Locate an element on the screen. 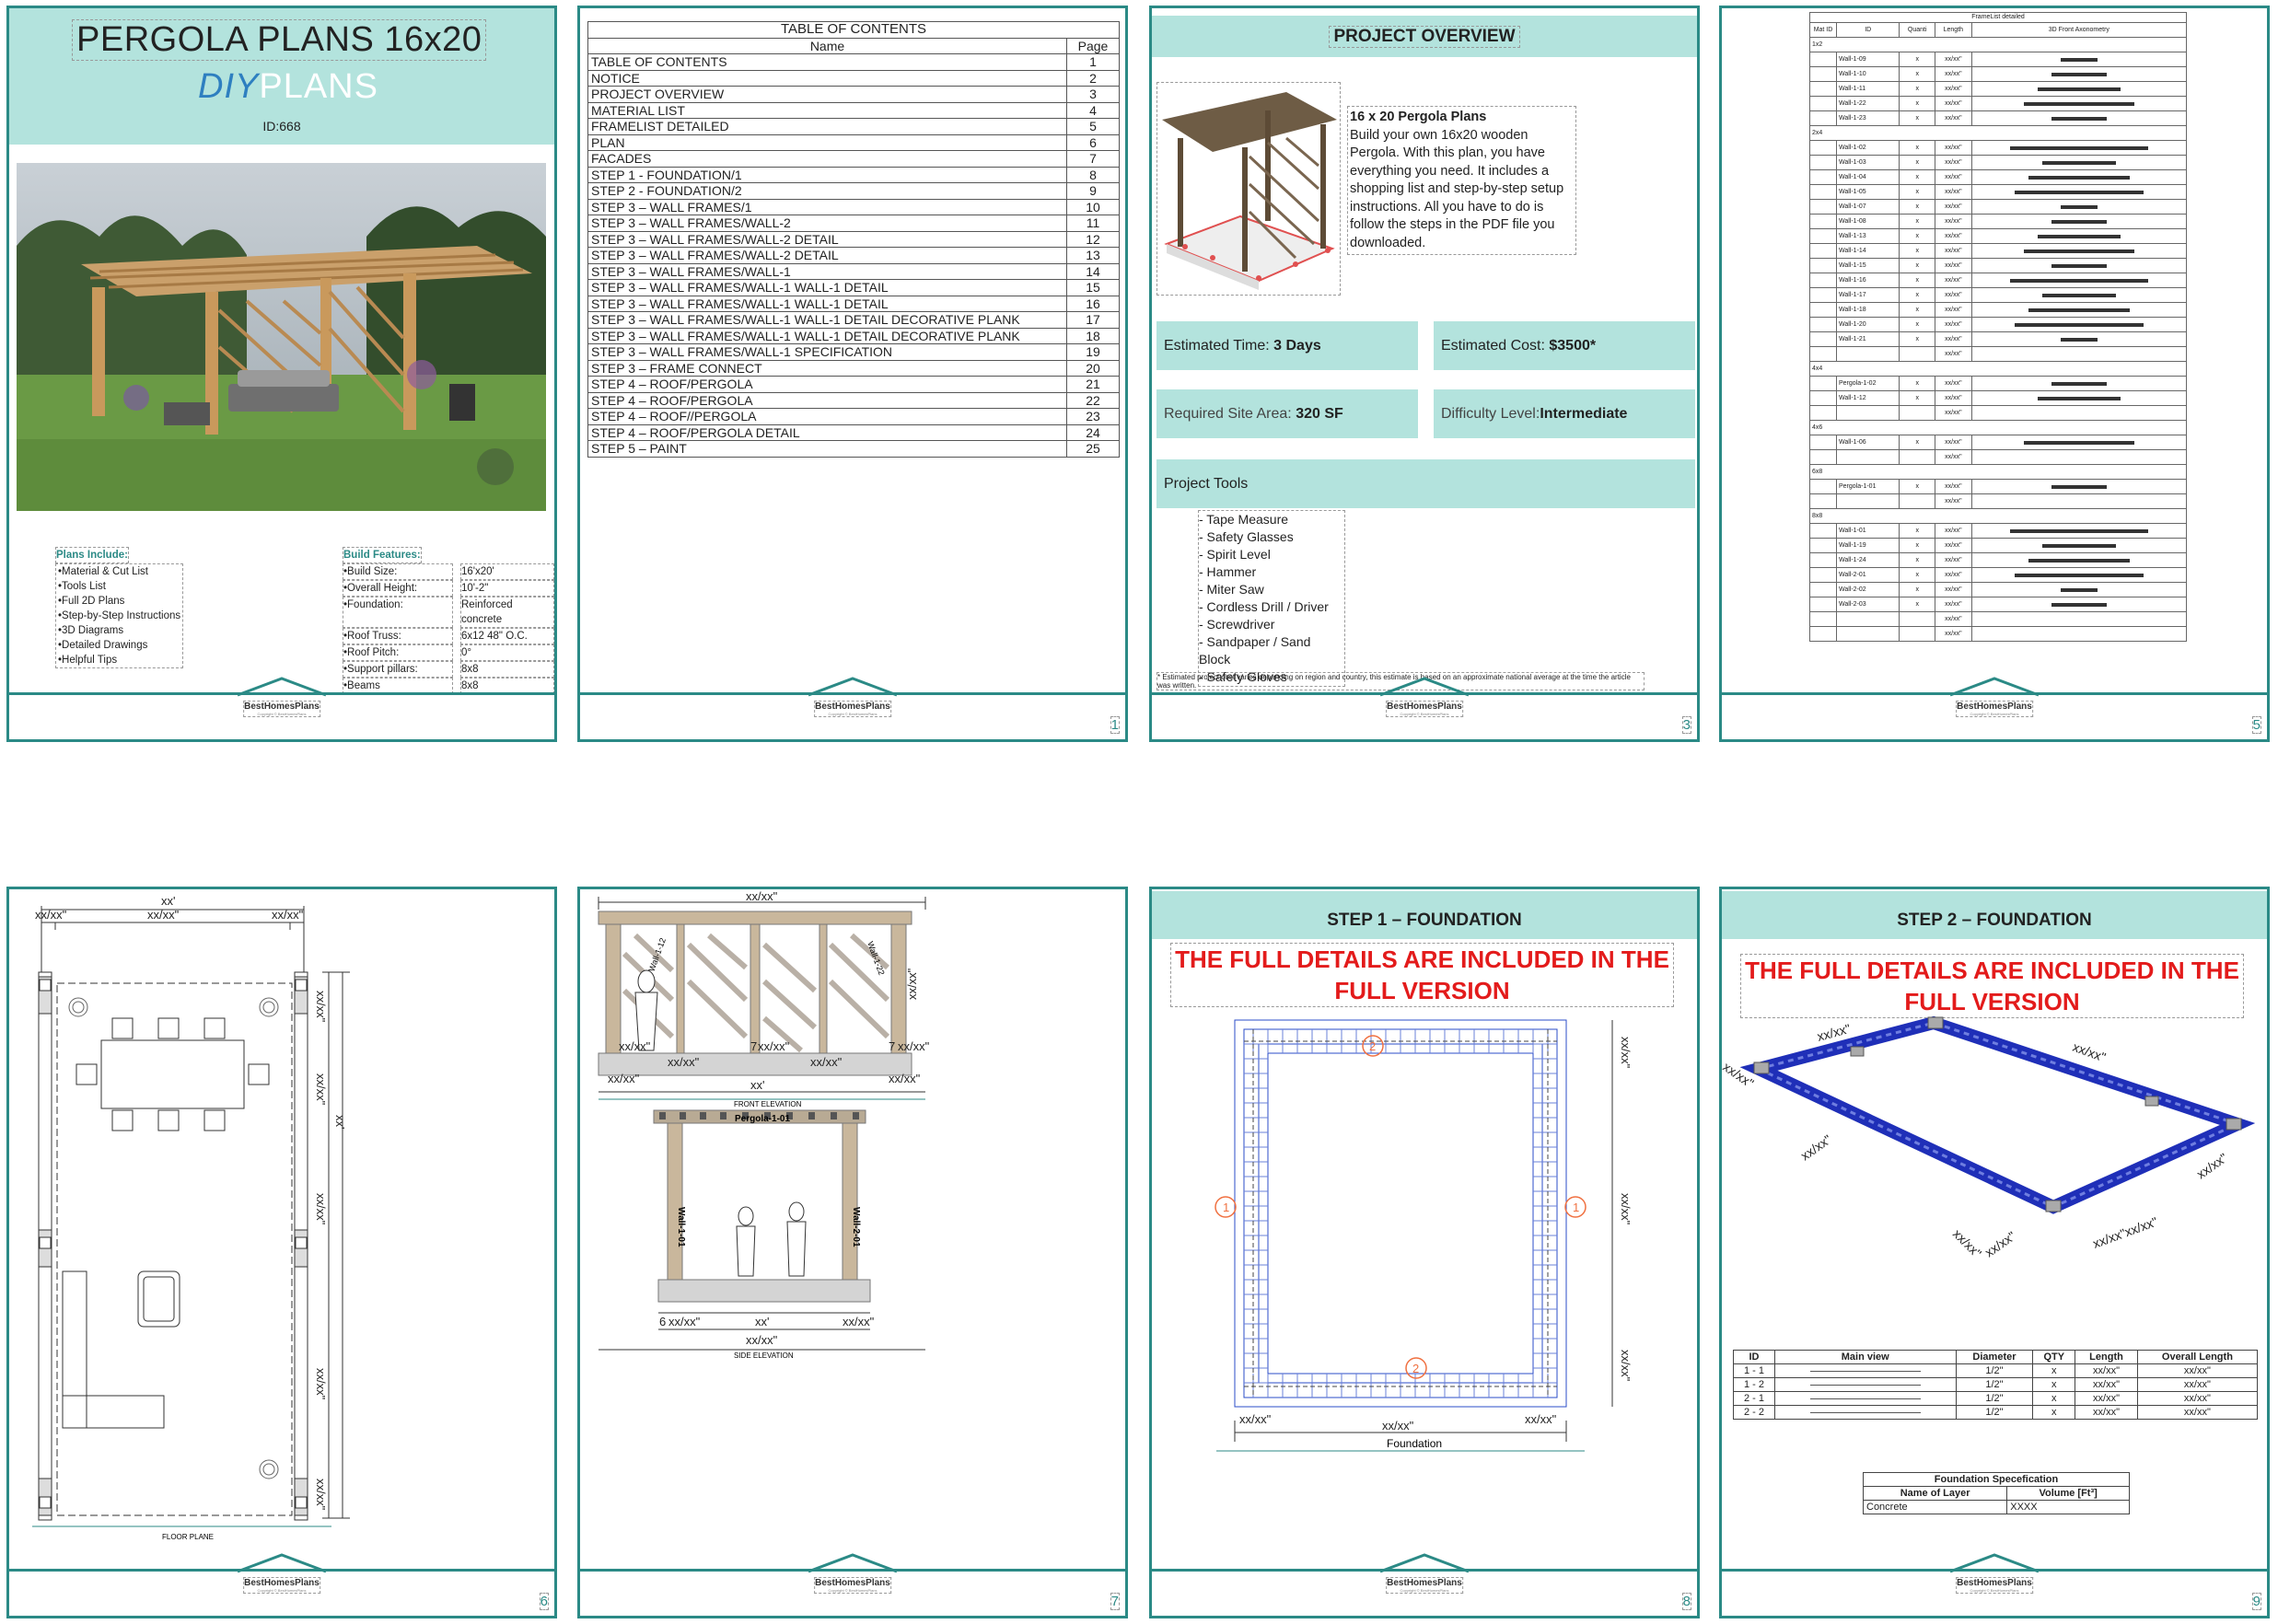 The image size is (2278, 1624). s1-dim-left: xx/xx" is located at coordinates (1256, 1419).